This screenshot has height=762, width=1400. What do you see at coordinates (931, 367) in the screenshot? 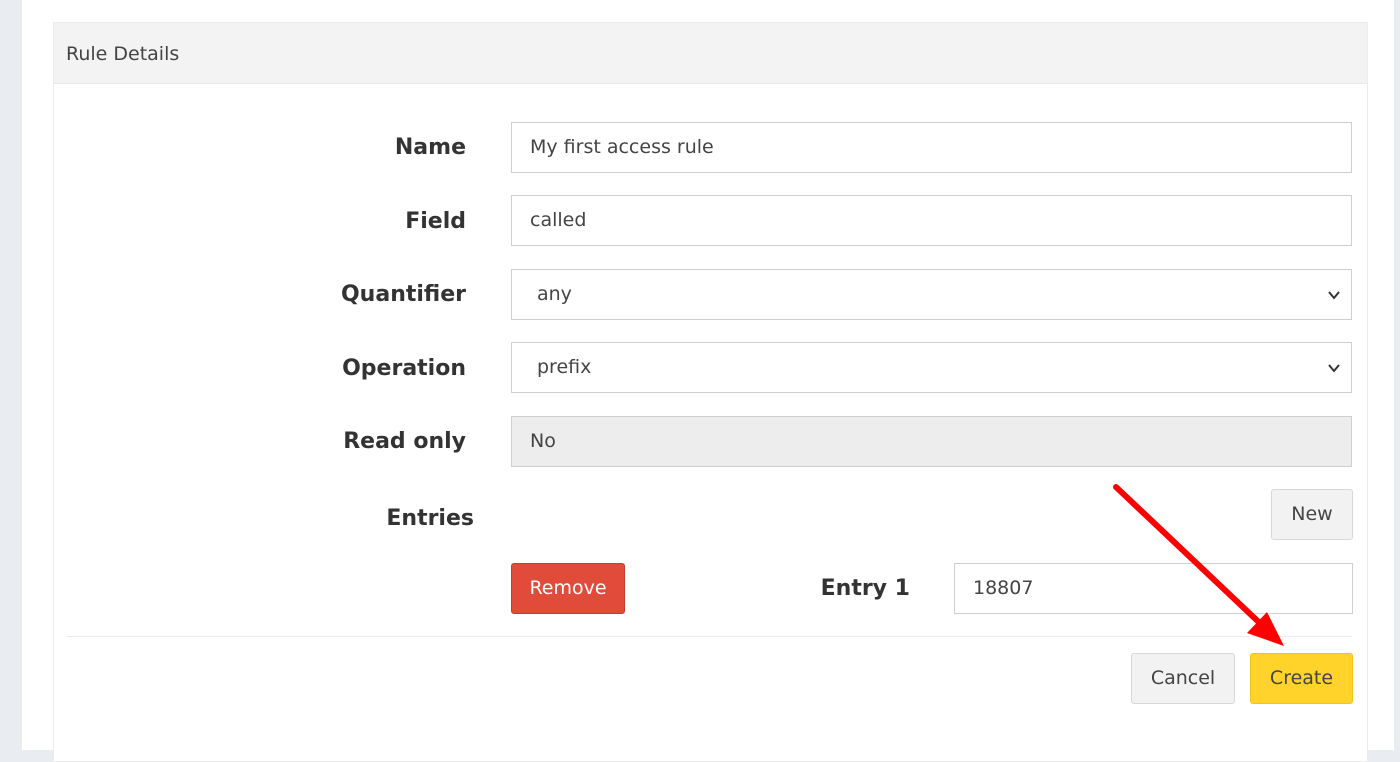
I see `operation-select: prefix` at bounding box center [931, 367].